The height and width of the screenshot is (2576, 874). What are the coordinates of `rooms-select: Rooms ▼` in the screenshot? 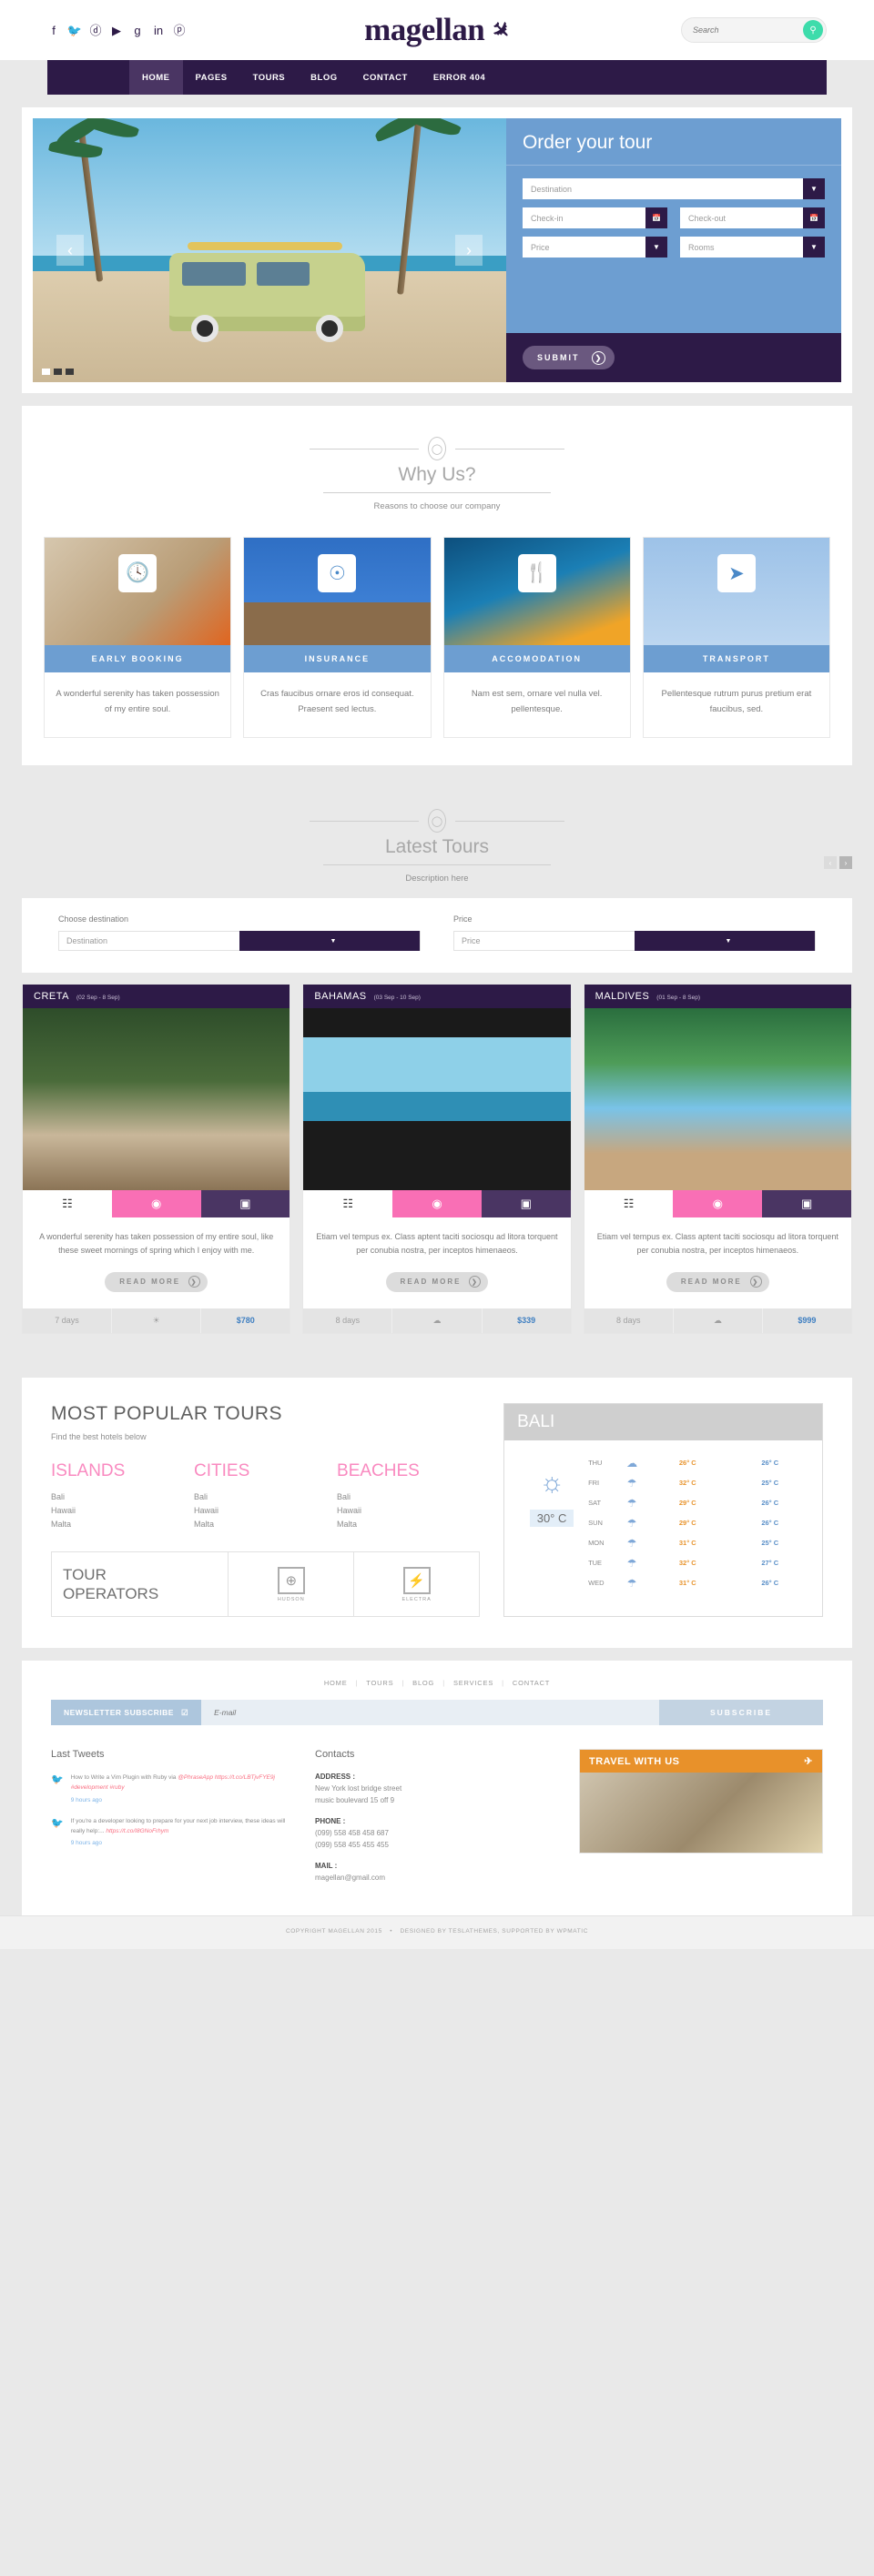 It's located at (752, 248).